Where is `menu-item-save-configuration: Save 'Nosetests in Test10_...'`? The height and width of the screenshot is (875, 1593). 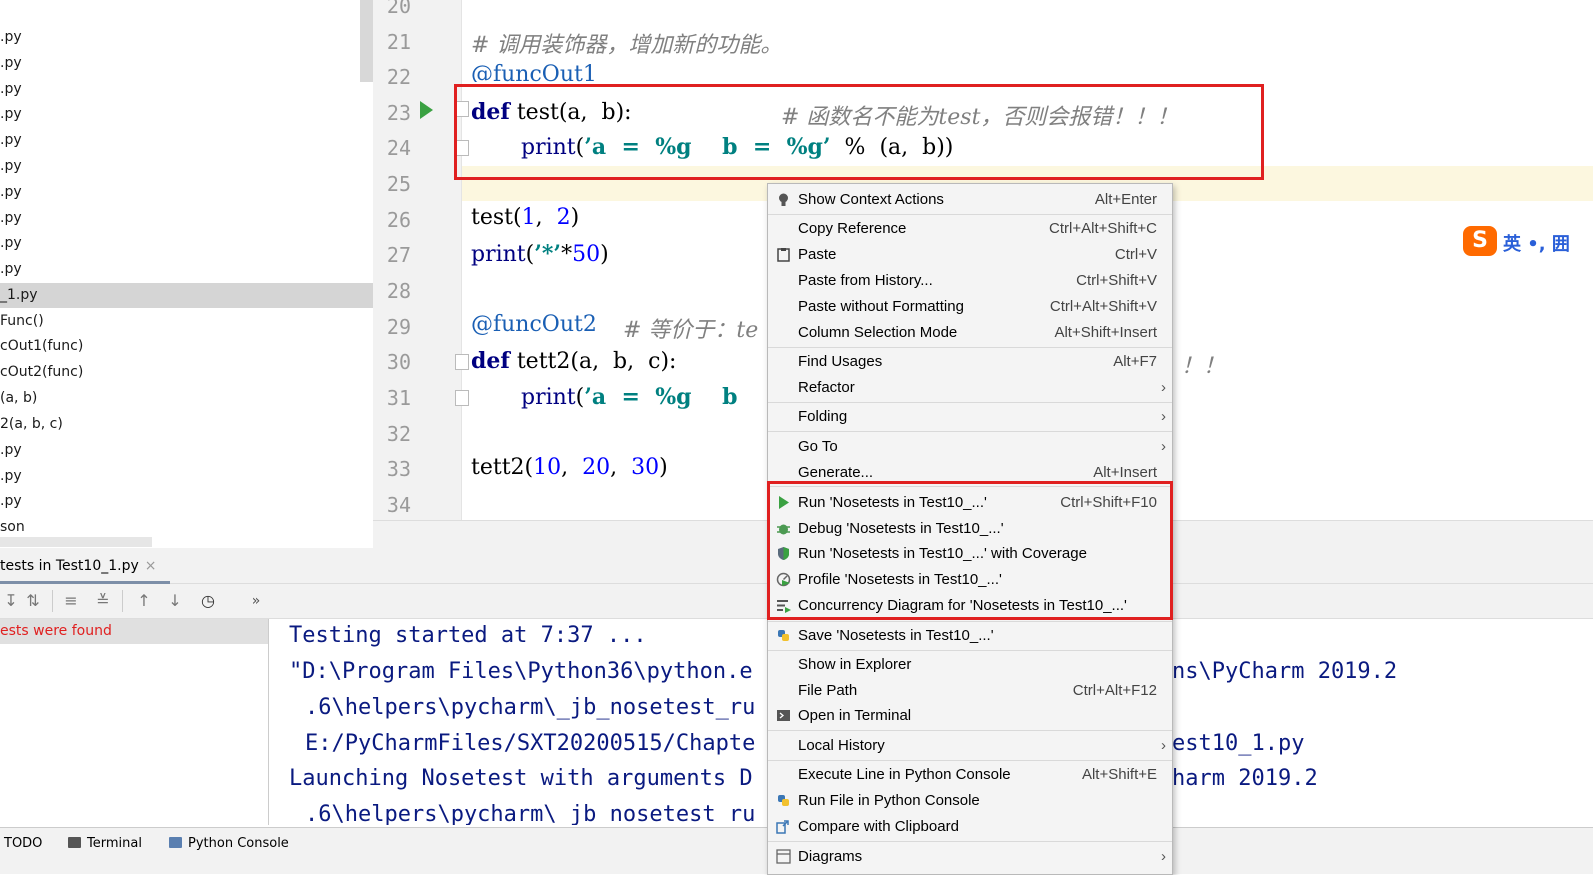 menu-item-save-configuration: Save 'Nosetests in Test10_...' is located at coordinates (970, 635).